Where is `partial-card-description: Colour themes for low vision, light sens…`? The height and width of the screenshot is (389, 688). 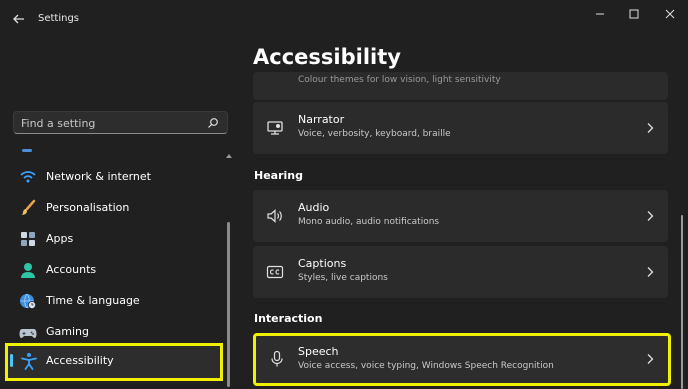 partial-card-description: Colour themes for low vision, light sens… is located at coordinates (399, 80).